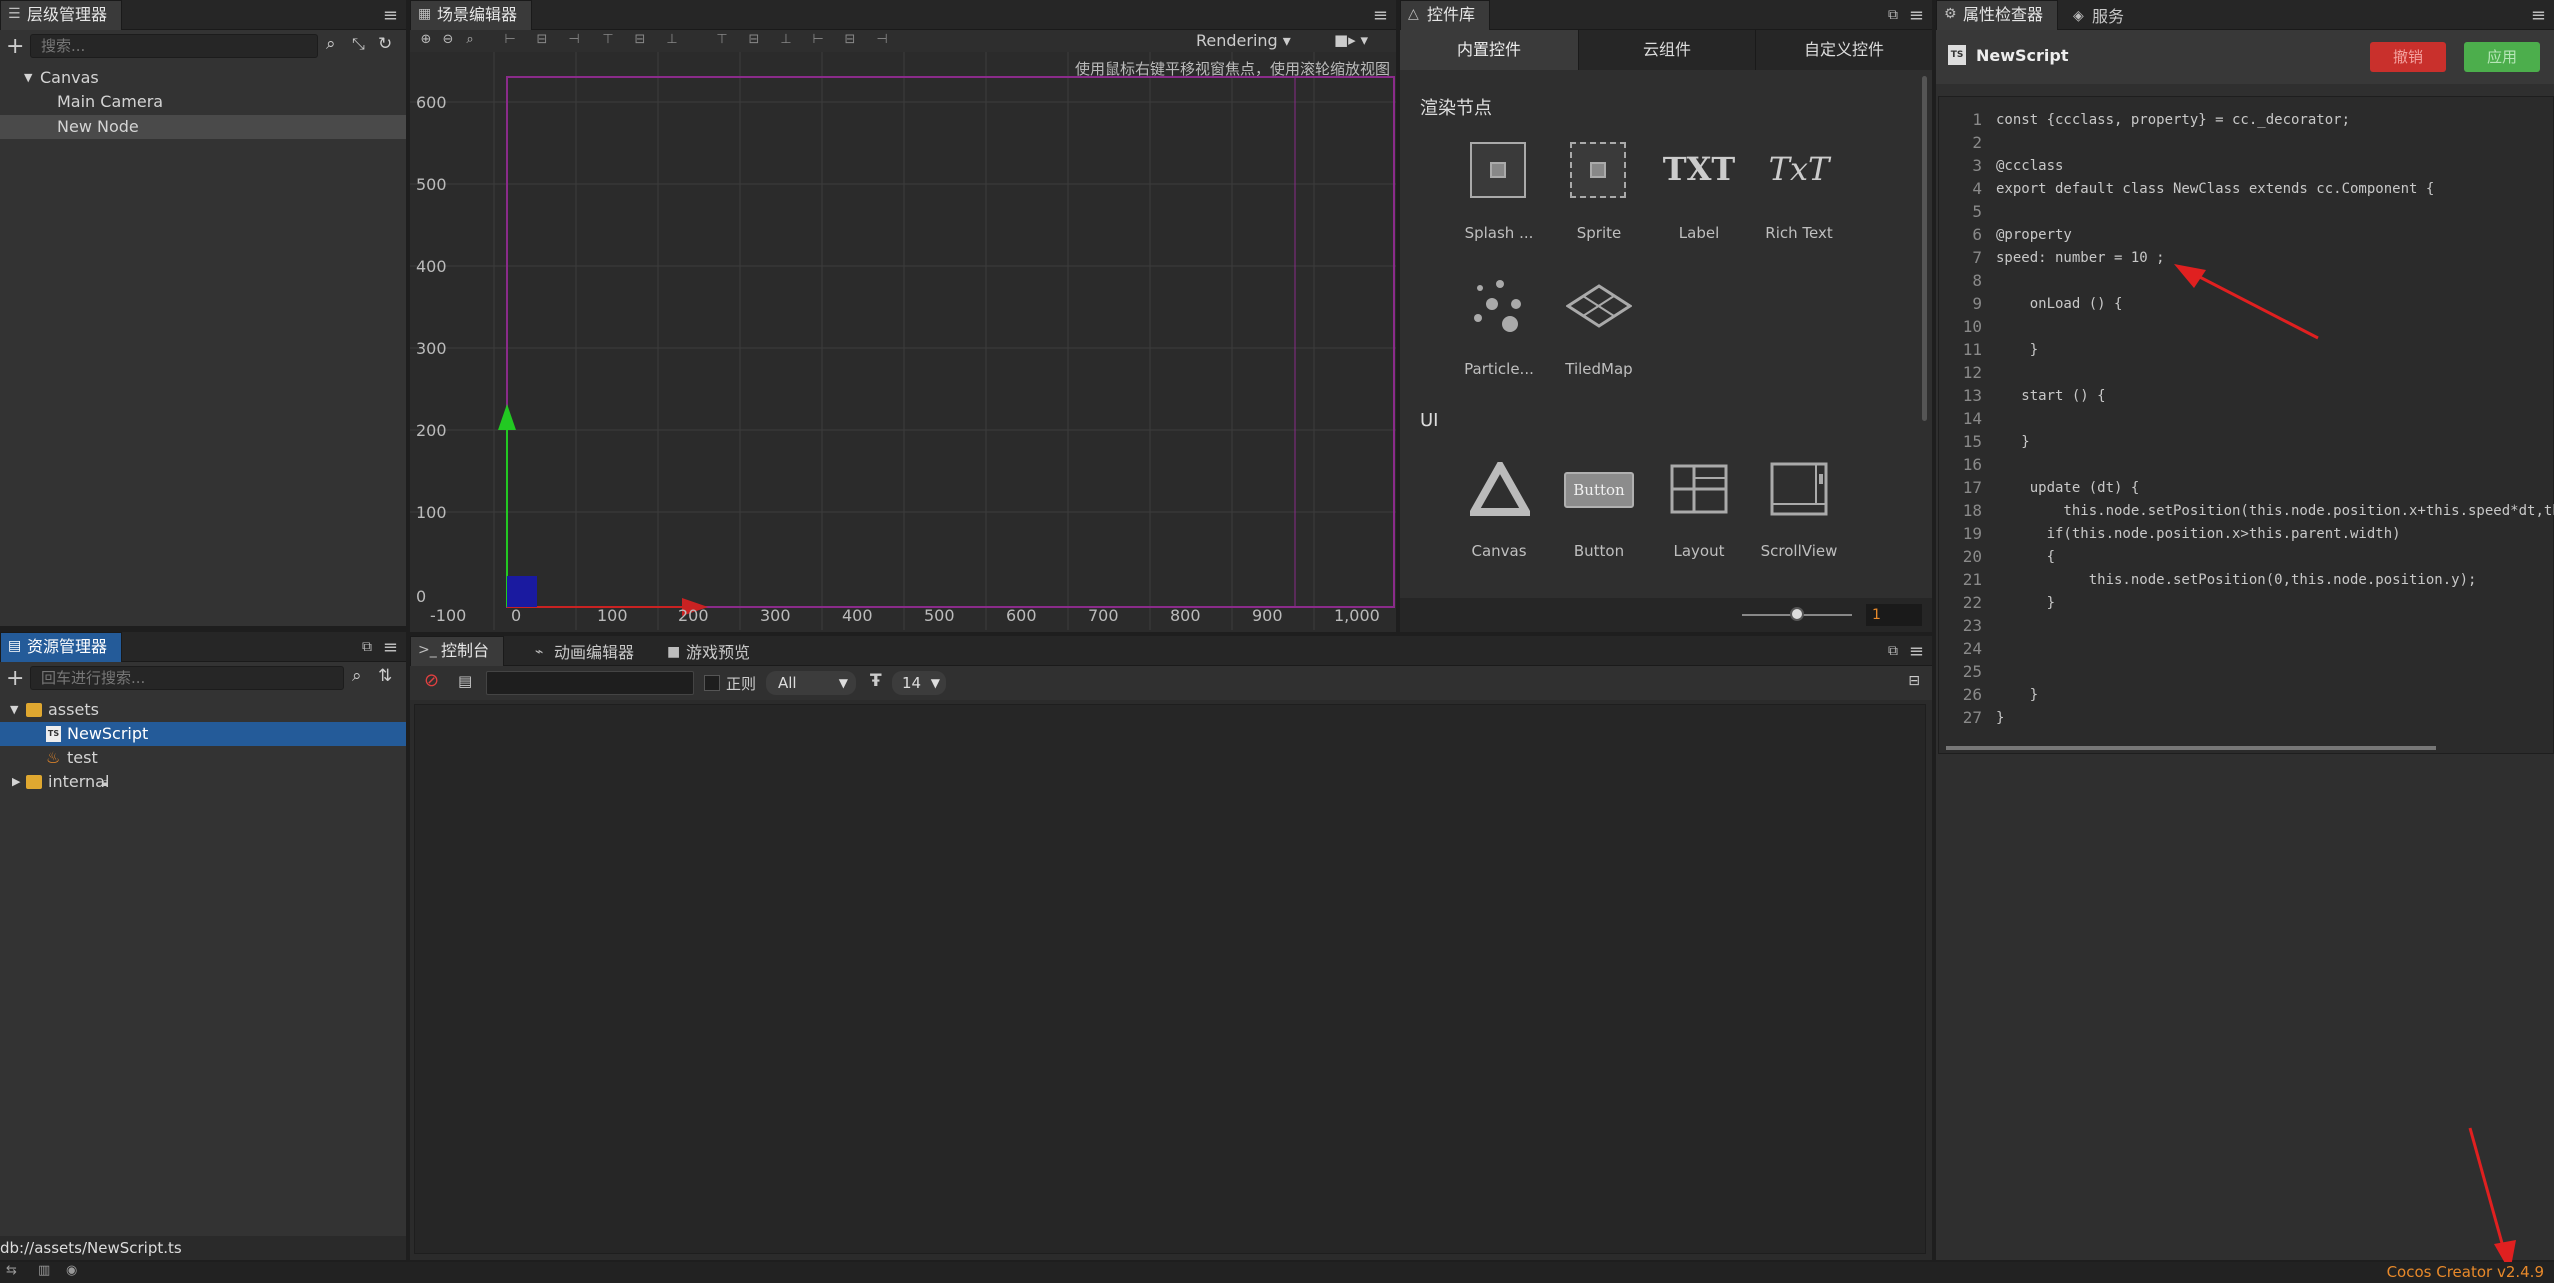 The width and height of the screenshot is (2554, 1283). Describe the element at coordinates (522, 591) in the screenshot. I see `node-handle` at that location.